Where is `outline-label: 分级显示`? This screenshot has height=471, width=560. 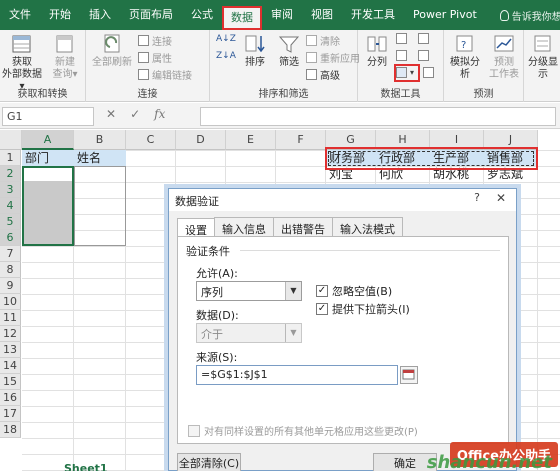
outline-label: 分级显示 is located at coordinates (543, 68).